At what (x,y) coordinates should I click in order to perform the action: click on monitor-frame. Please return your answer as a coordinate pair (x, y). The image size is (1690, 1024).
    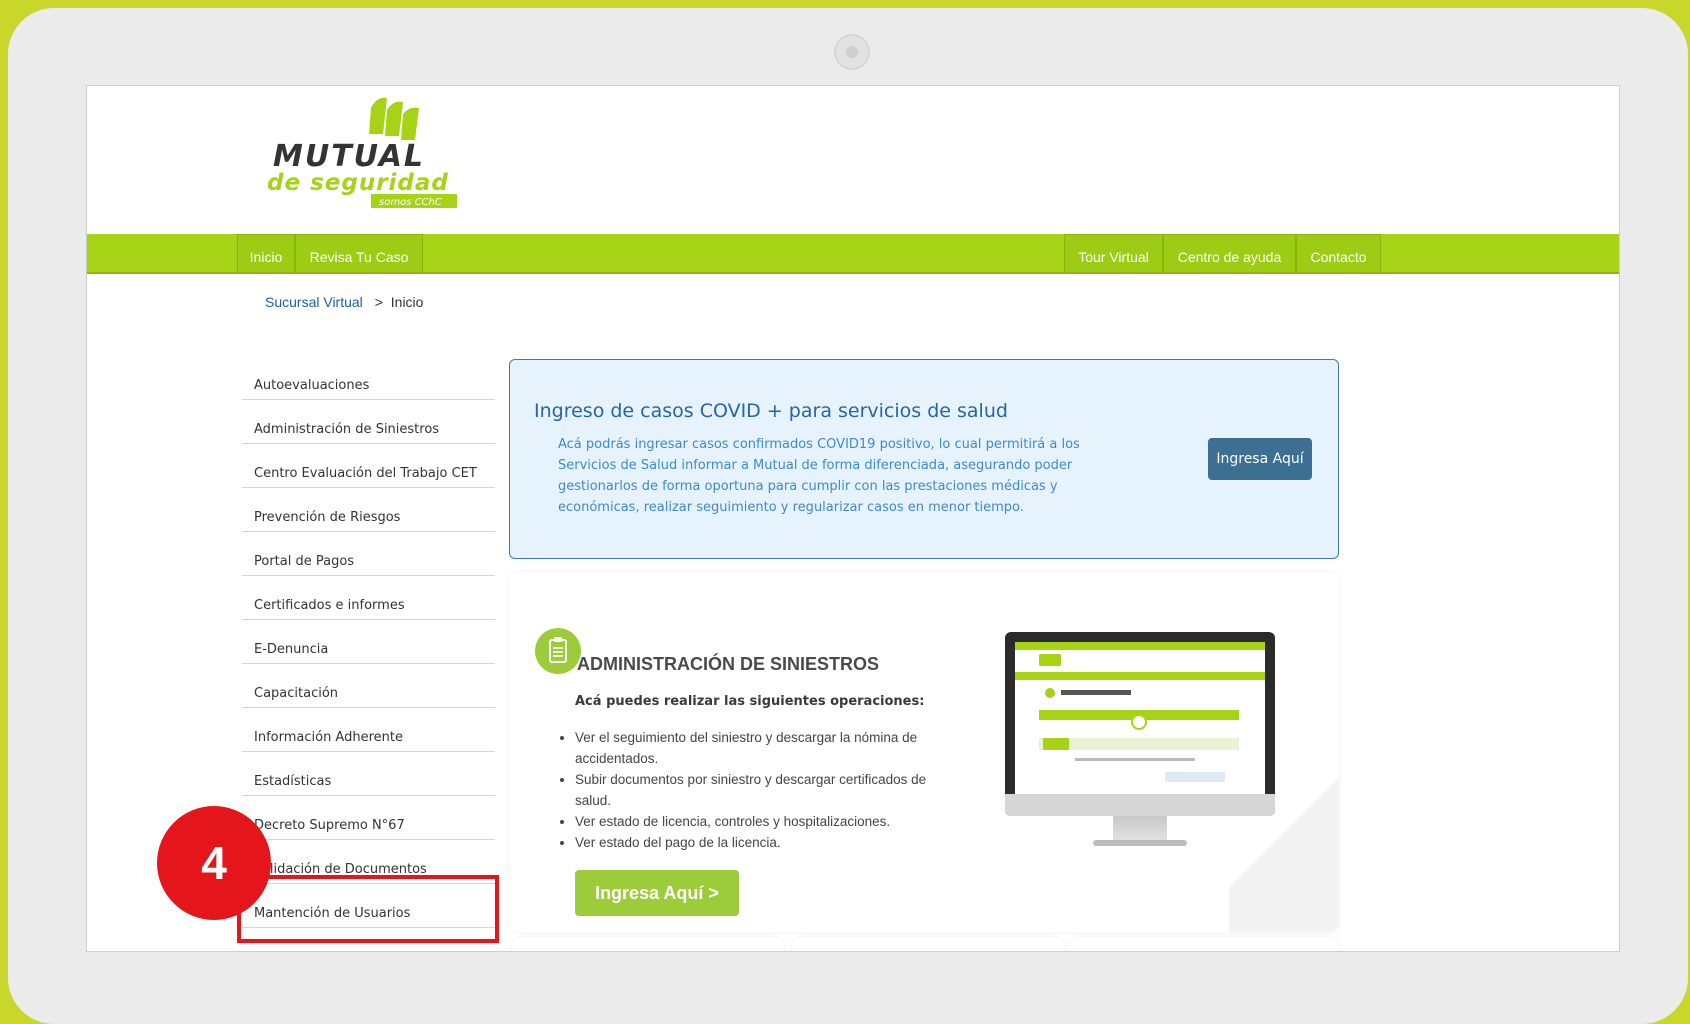
    Looking at the image, I should click on (1140, 724).